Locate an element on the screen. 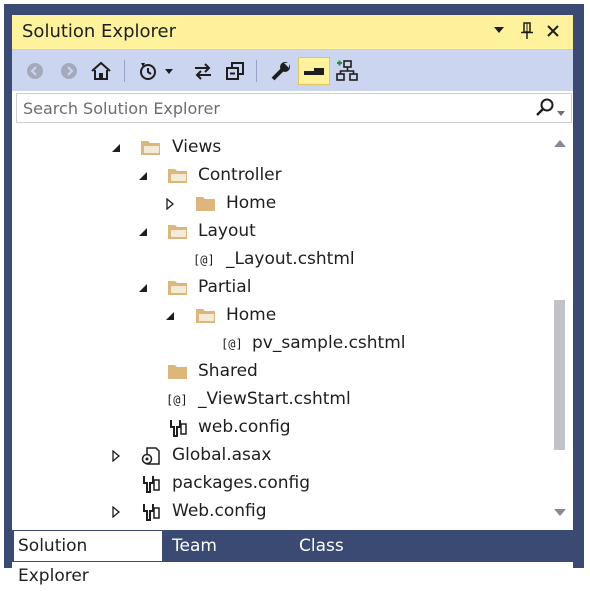 The width and height of the screenshot is (590, 591). forward-button is located at coordinates (69, 71).